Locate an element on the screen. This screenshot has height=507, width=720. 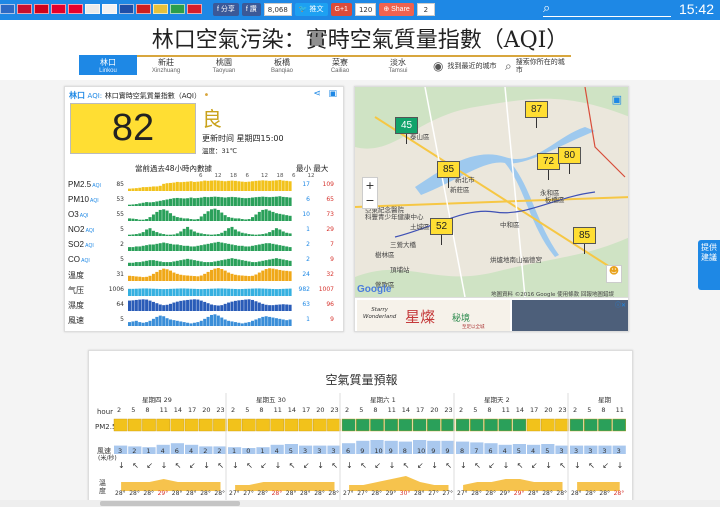
history-row: SO2 AQI 2 2 7 is located at coordinates (204, 244).